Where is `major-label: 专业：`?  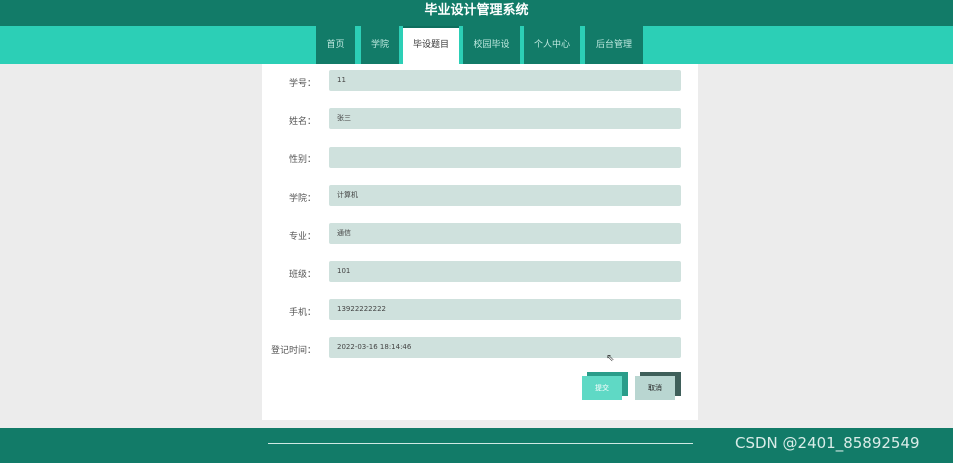
major-label: 专业： is located at coordinates (302, 237).